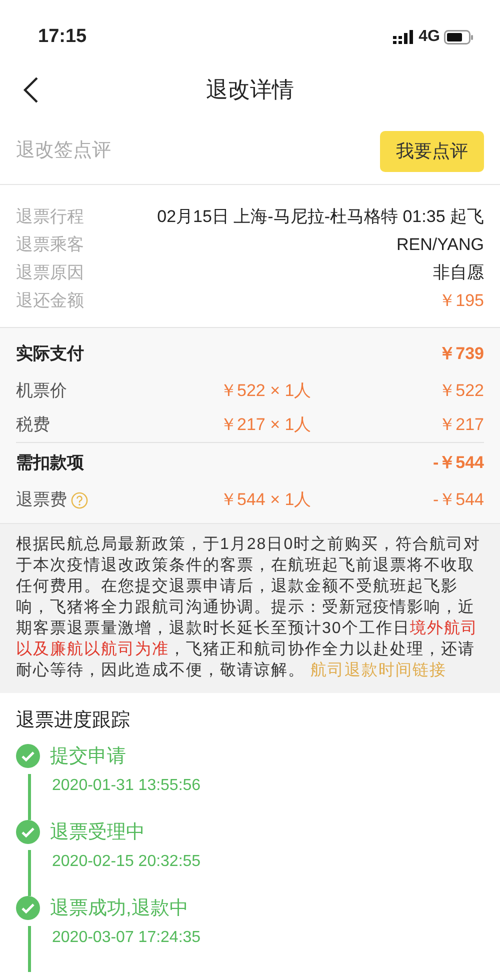 This screenshot has height=974, width=500. I want to click on unit-price: ￥217 × 1人, so click(266, 425).